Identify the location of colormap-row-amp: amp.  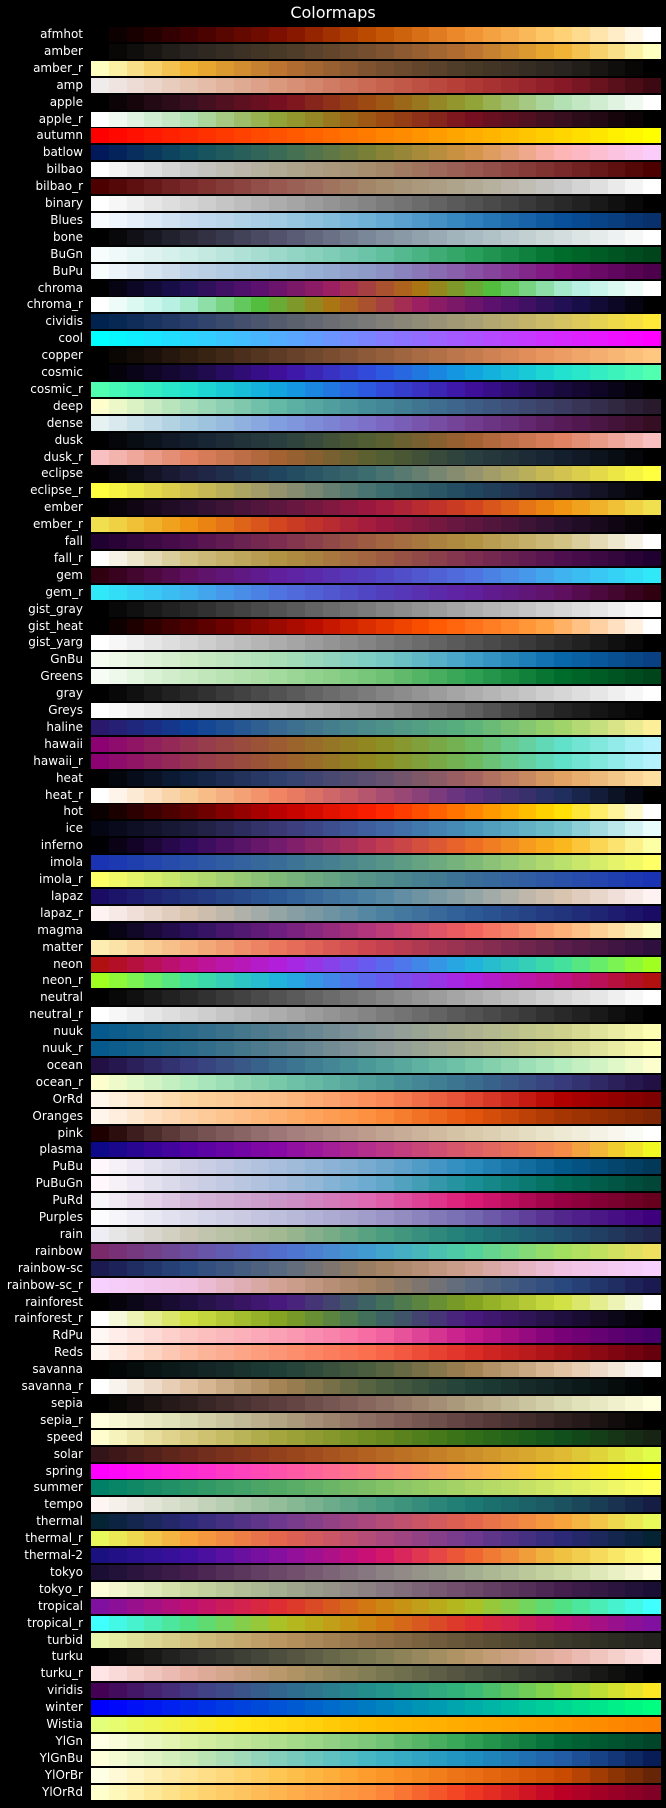
(333, 85).